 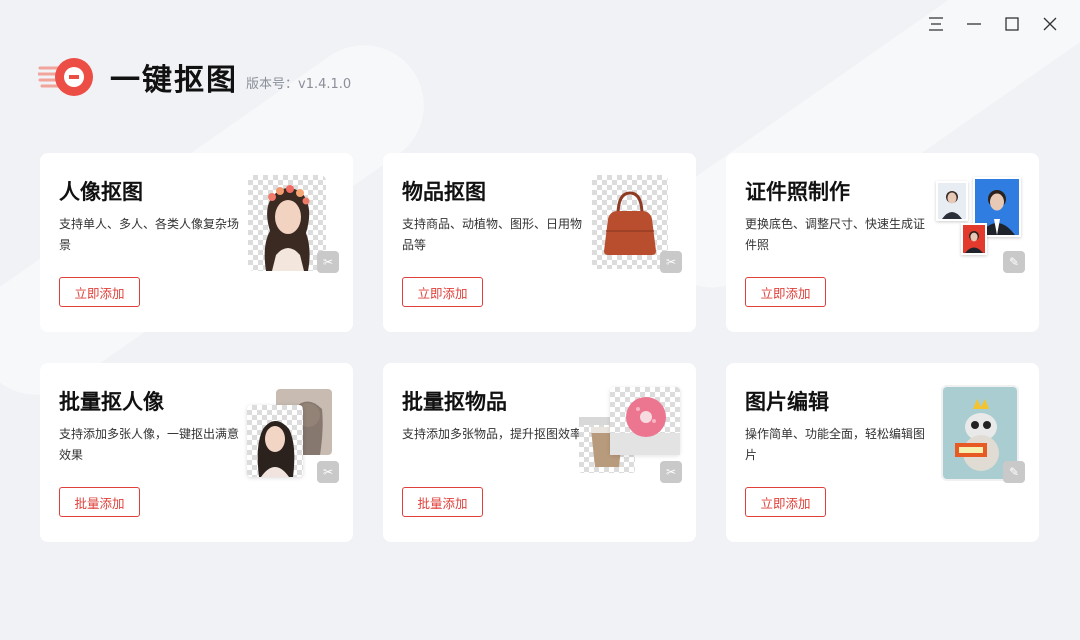 What do you see at coordinates (787, 402) in the screenshot?
I see `card-title: 图片编辑` at bounding box center [787, 402].